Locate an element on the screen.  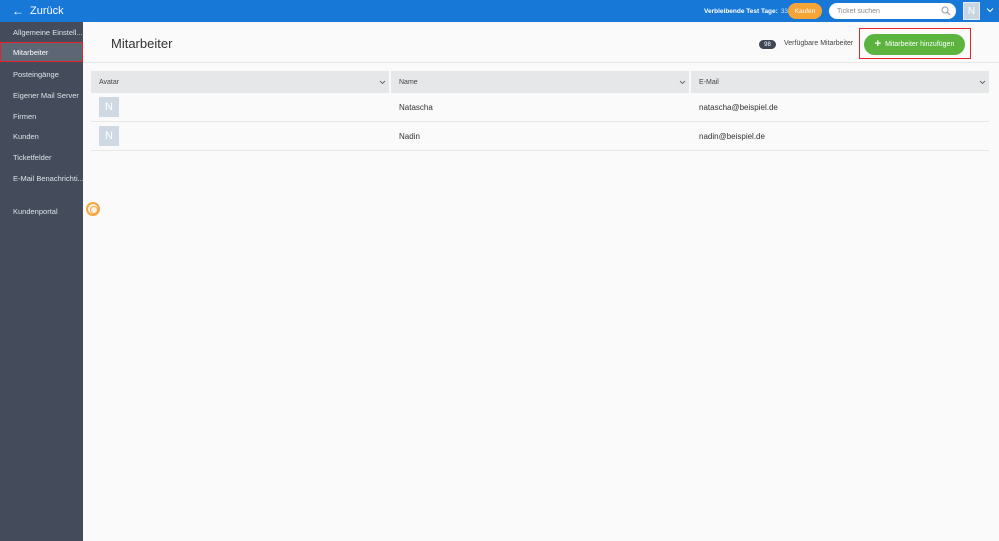
employee-email: nadin@beispiel.de is located at coordinates (732, 136).